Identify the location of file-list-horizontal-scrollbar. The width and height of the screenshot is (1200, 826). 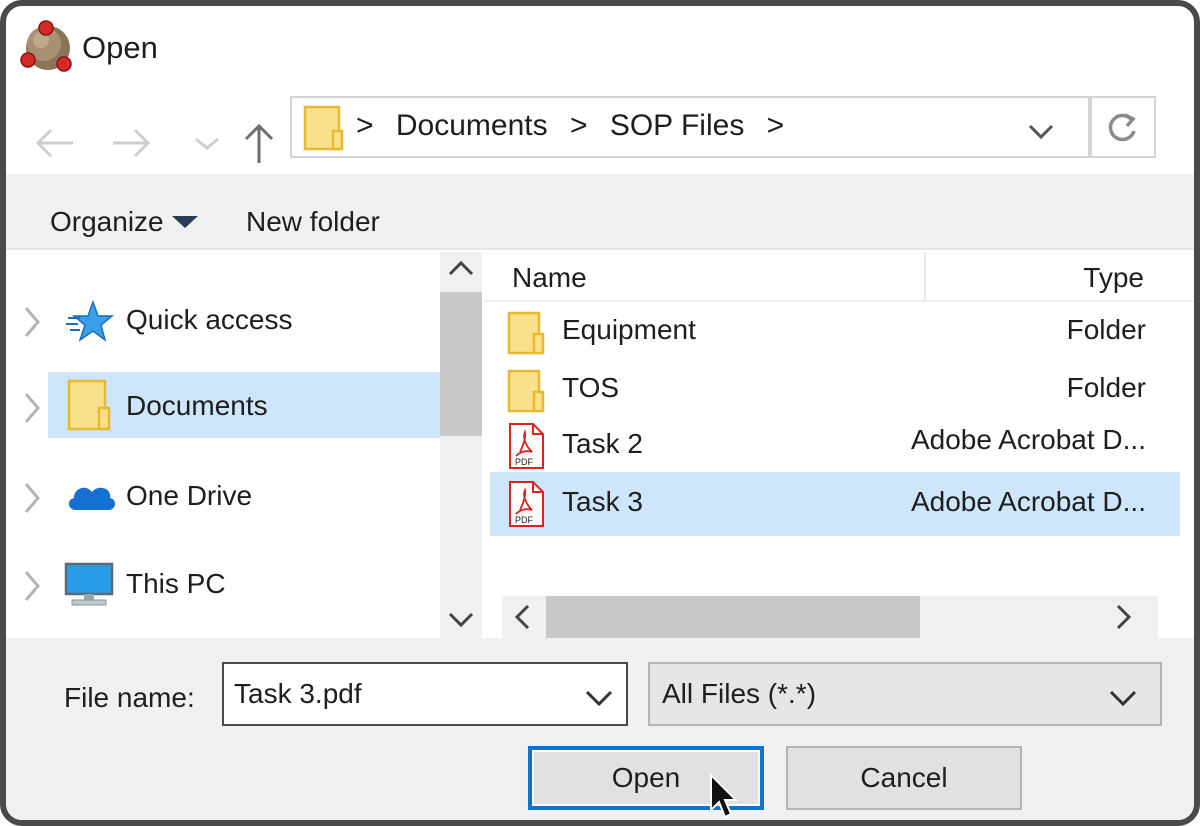
(830, 617).